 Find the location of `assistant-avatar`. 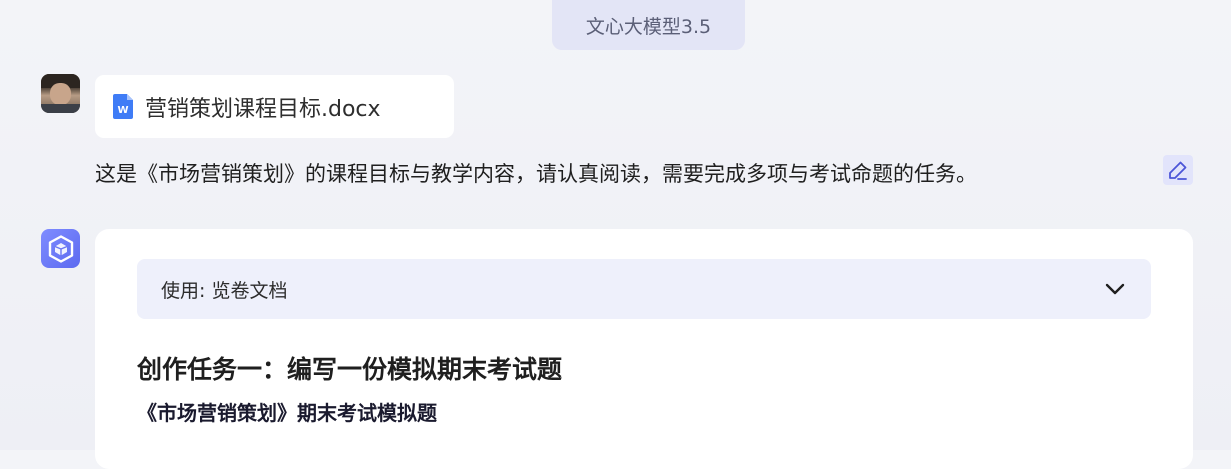

assistant-avatar is located at coordinates (60, 248).